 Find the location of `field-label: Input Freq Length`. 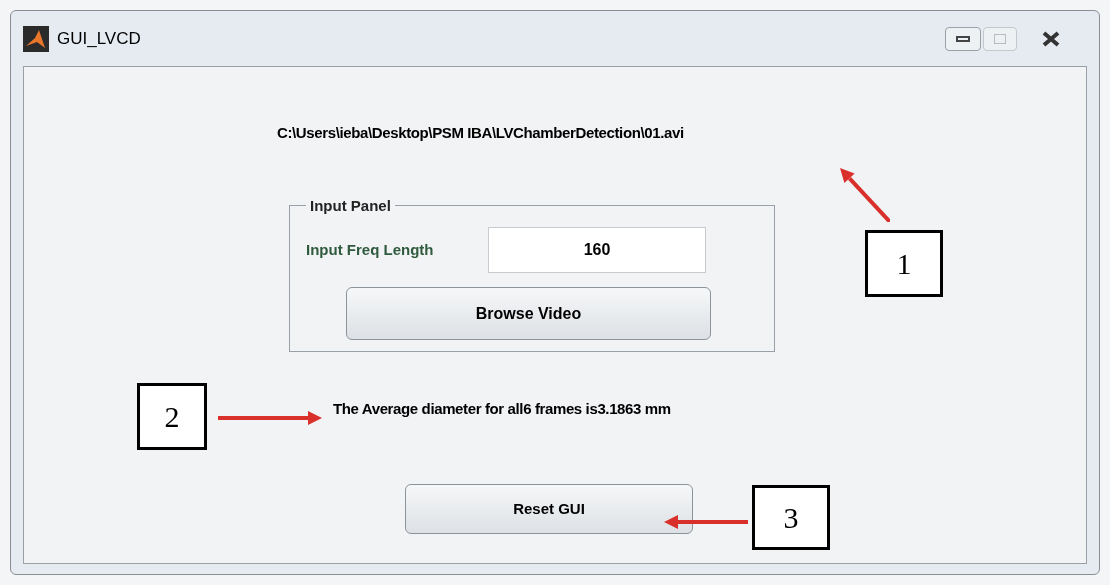

field-label: Input Freq Length is located at coordinates (370, 249).